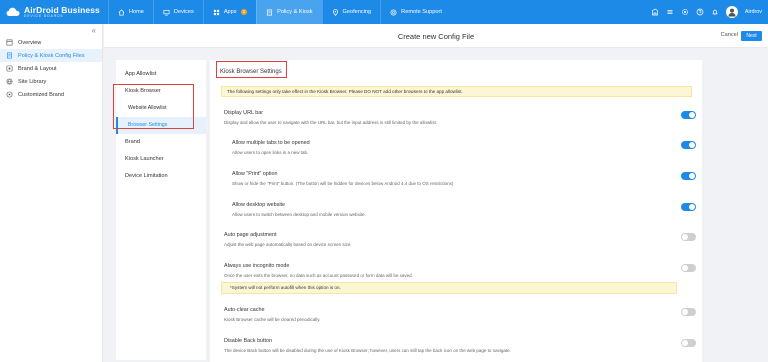 Image resolution: width=768 pixels, height=362 pixels. What do you see at coordinates (688, 312) in the screenshot?
I see `auto-clear-cache-toggle` at bounding box center [688, 312].